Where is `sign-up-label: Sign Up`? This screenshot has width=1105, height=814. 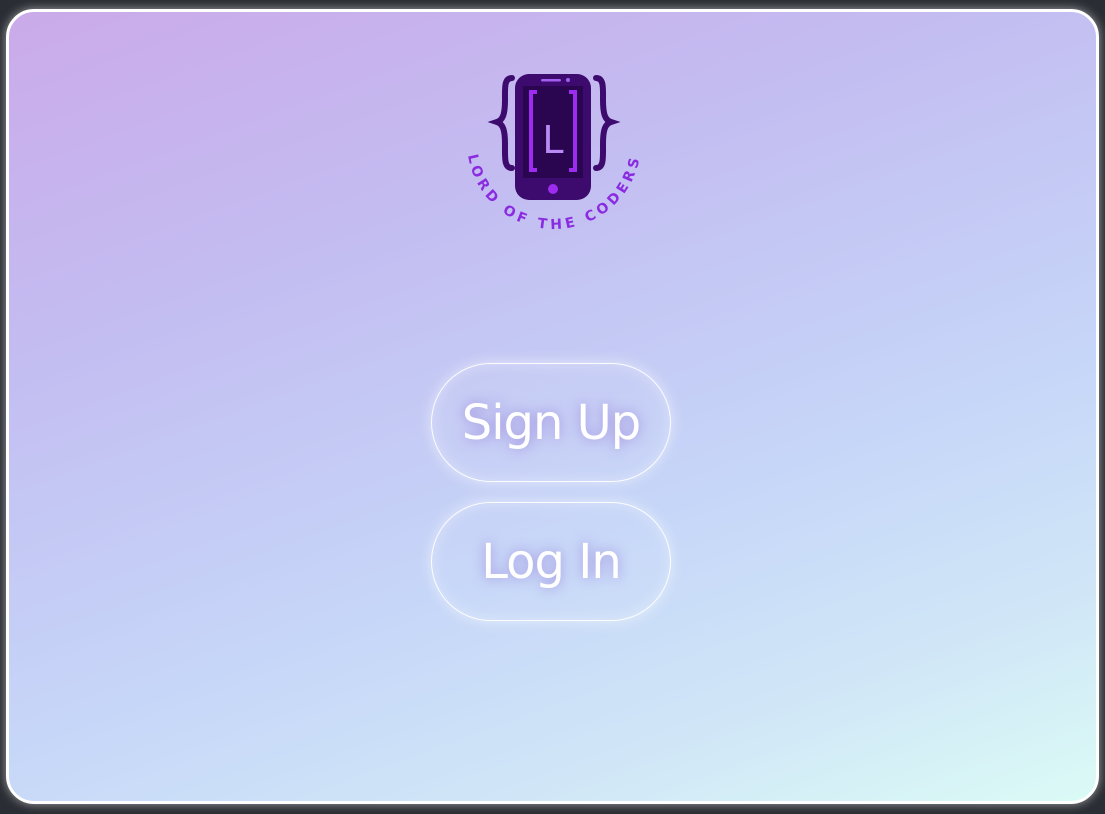 sign-up-label: Sign Up is located at coordinates (551, 422).